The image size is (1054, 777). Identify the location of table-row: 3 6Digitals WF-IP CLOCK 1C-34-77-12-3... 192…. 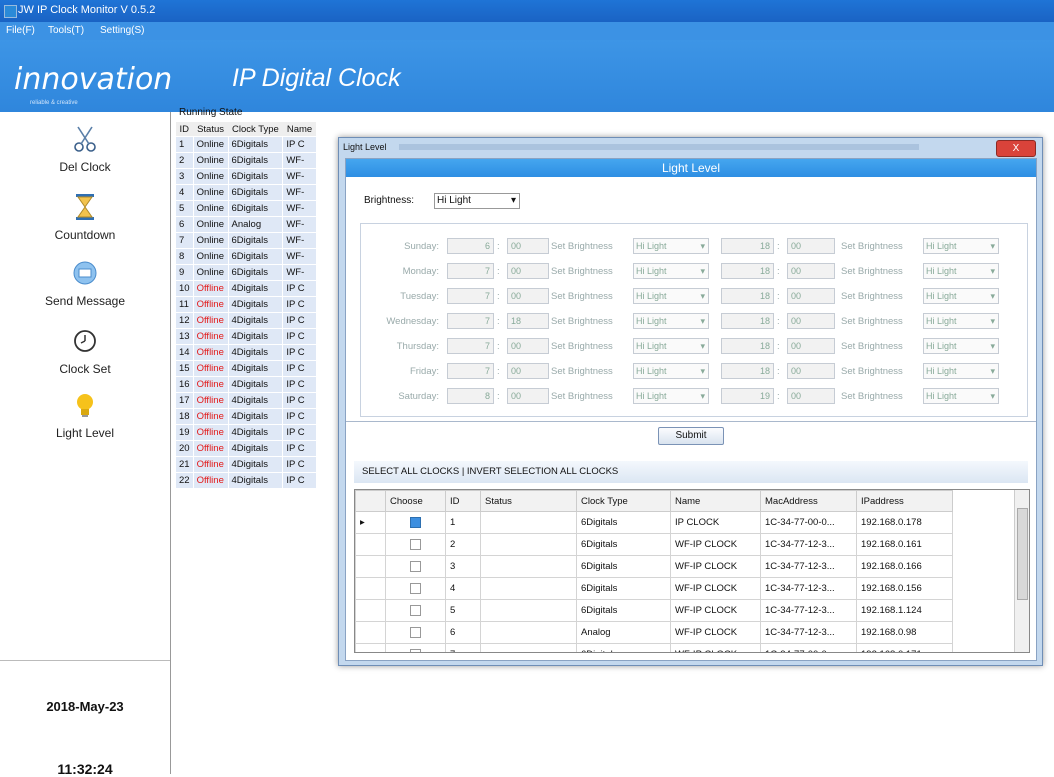
(654, 566).